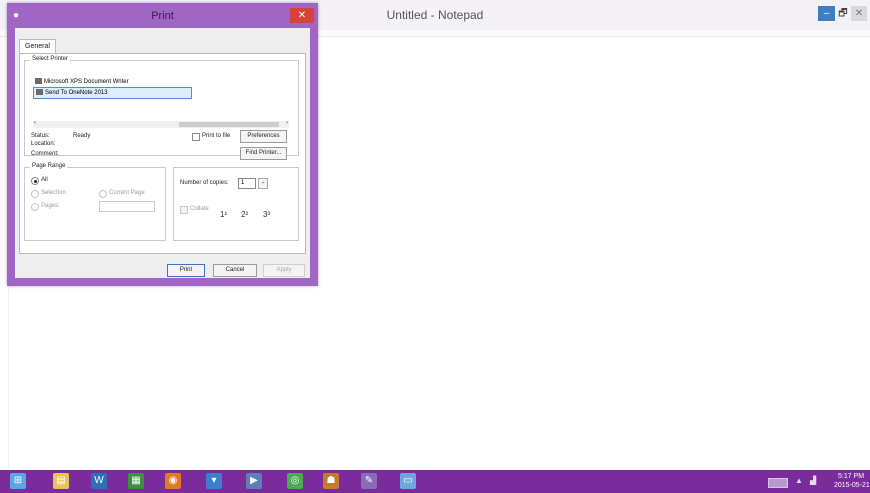  Describe the element at coordinates (103, 194) in the screenshot. I see `current-page-radio` at that location.